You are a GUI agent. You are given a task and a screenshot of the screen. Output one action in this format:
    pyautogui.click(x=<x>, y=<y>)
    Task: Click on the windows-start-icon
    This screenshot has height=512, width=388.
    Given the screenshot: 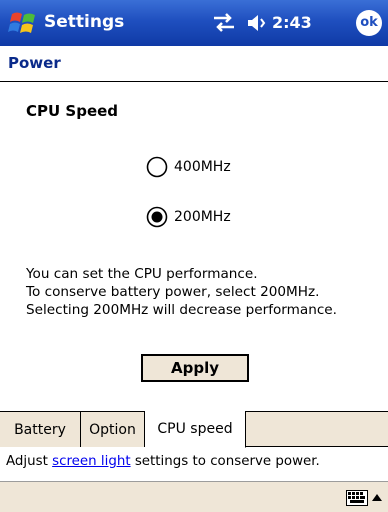 What is the action you would take?
    pyautogui.click(x=23, y=23)
    